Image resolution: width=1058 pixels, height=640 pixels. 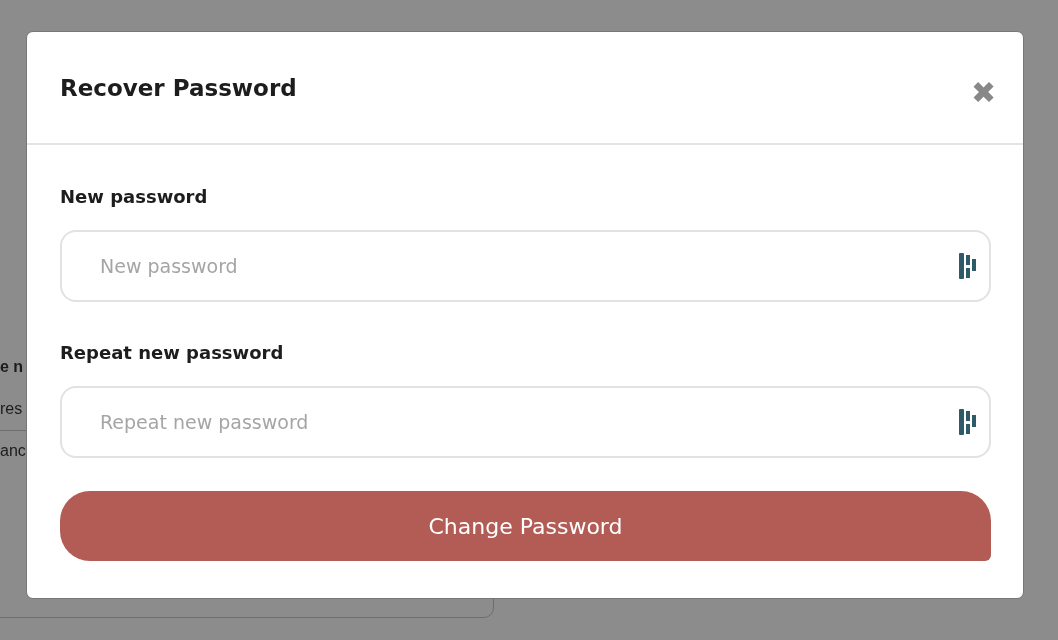 What do you see at coordinates (172, 353) in the screenshot?
I see `field-label: Repeat new password` at bounding box center [172, 353].